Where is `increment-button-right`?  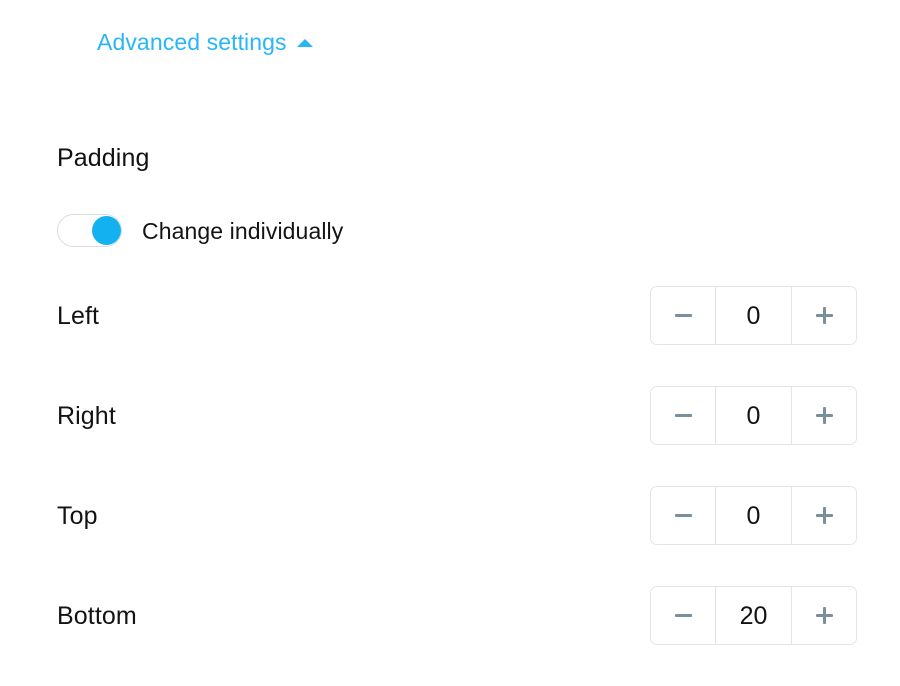 increment-button-right is located at coordinates (824, 415).